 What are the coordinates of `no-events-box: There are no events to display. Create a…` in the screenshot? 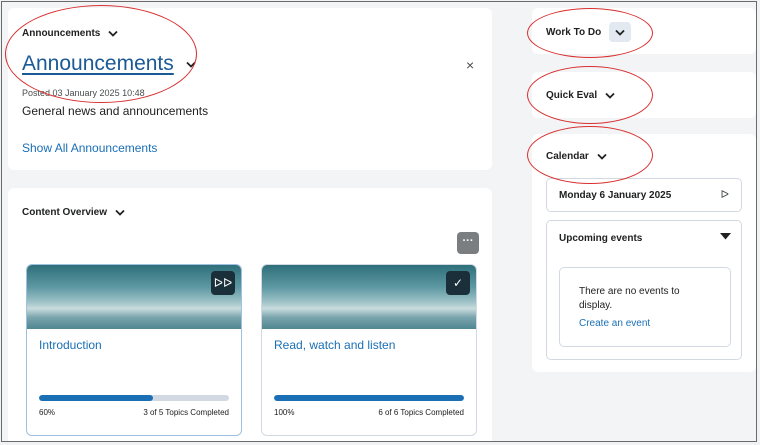 It's located at (645, 307).